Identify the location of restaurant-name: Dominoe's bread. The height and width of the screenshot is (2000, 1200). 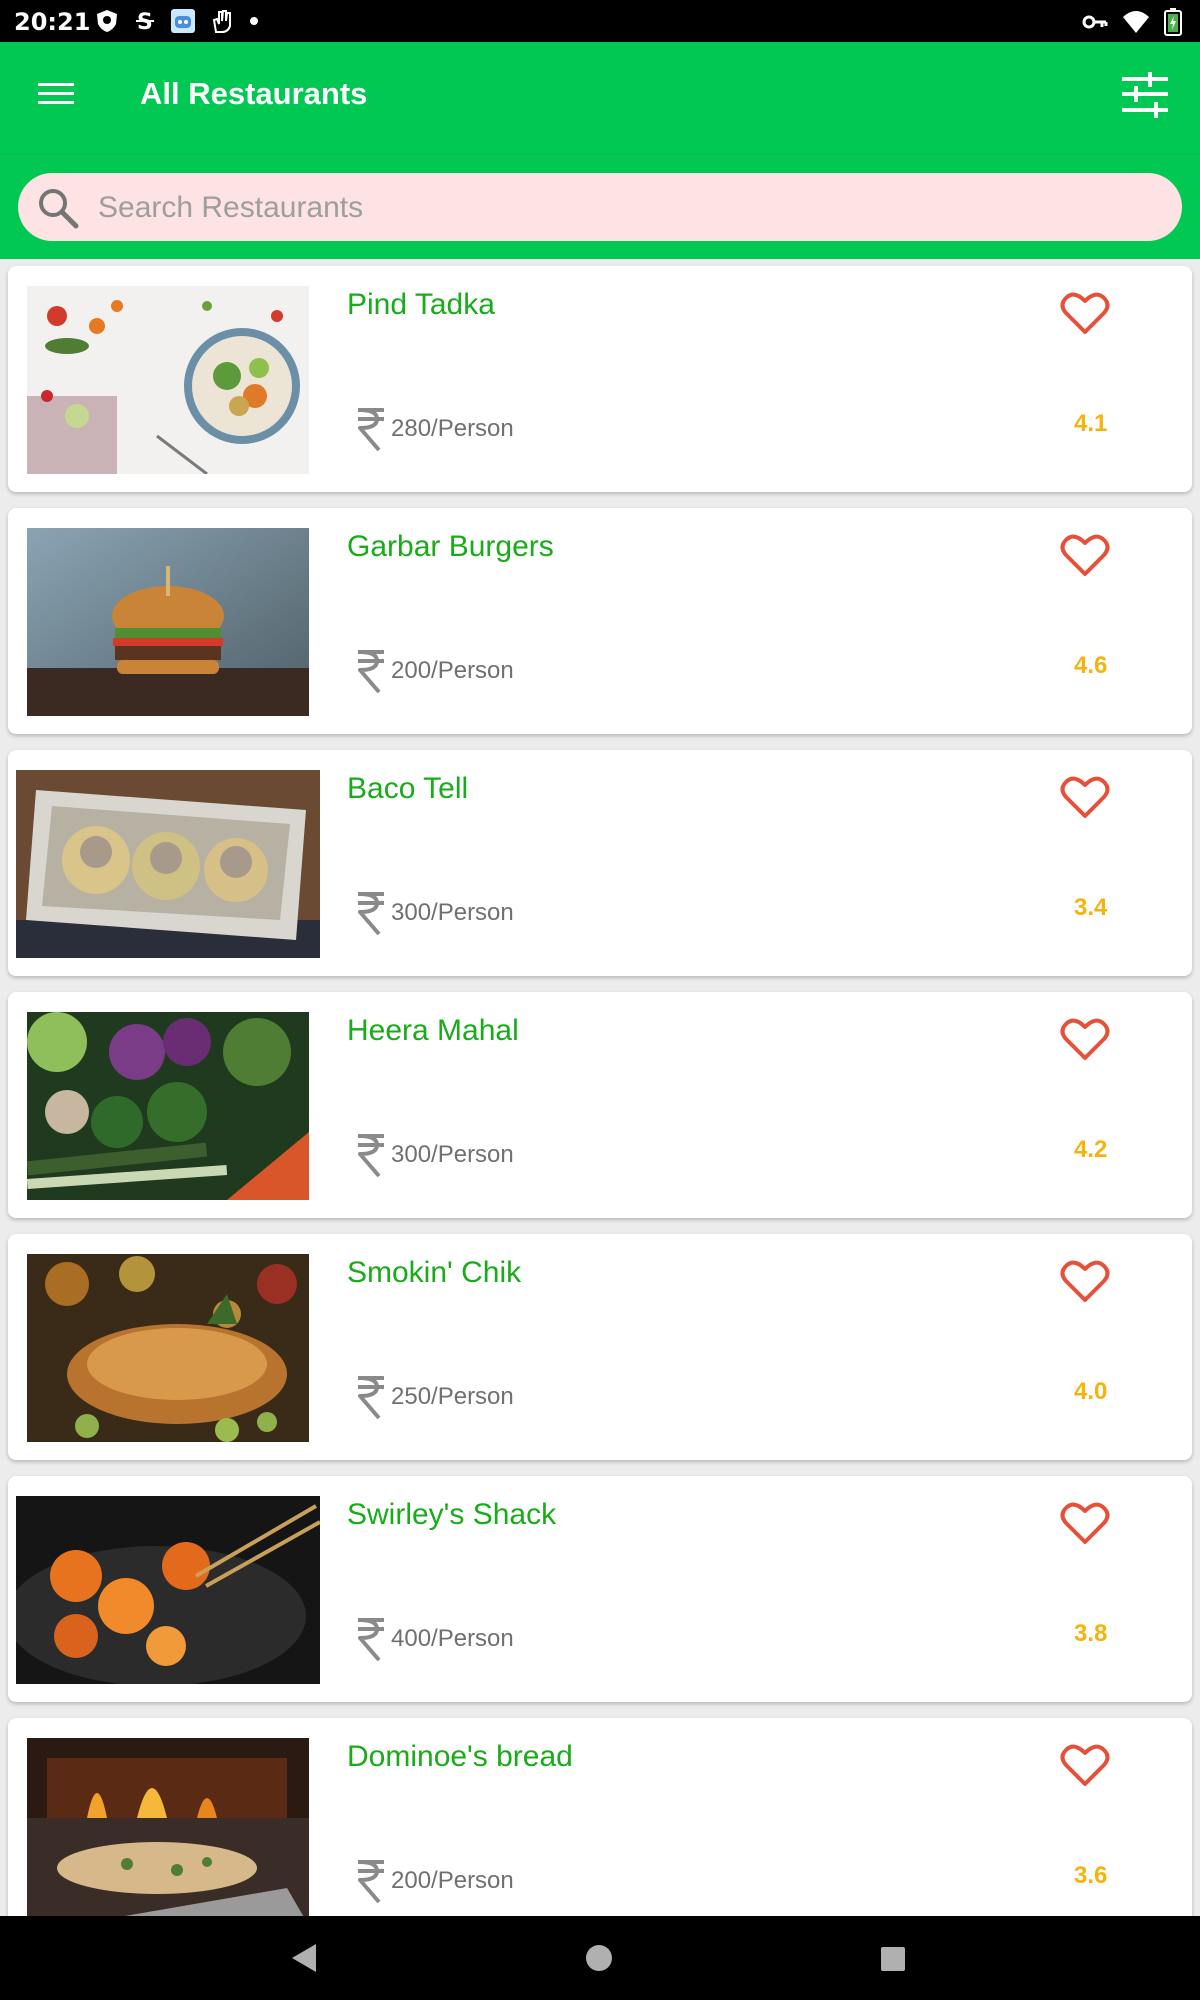
(460, 1757).